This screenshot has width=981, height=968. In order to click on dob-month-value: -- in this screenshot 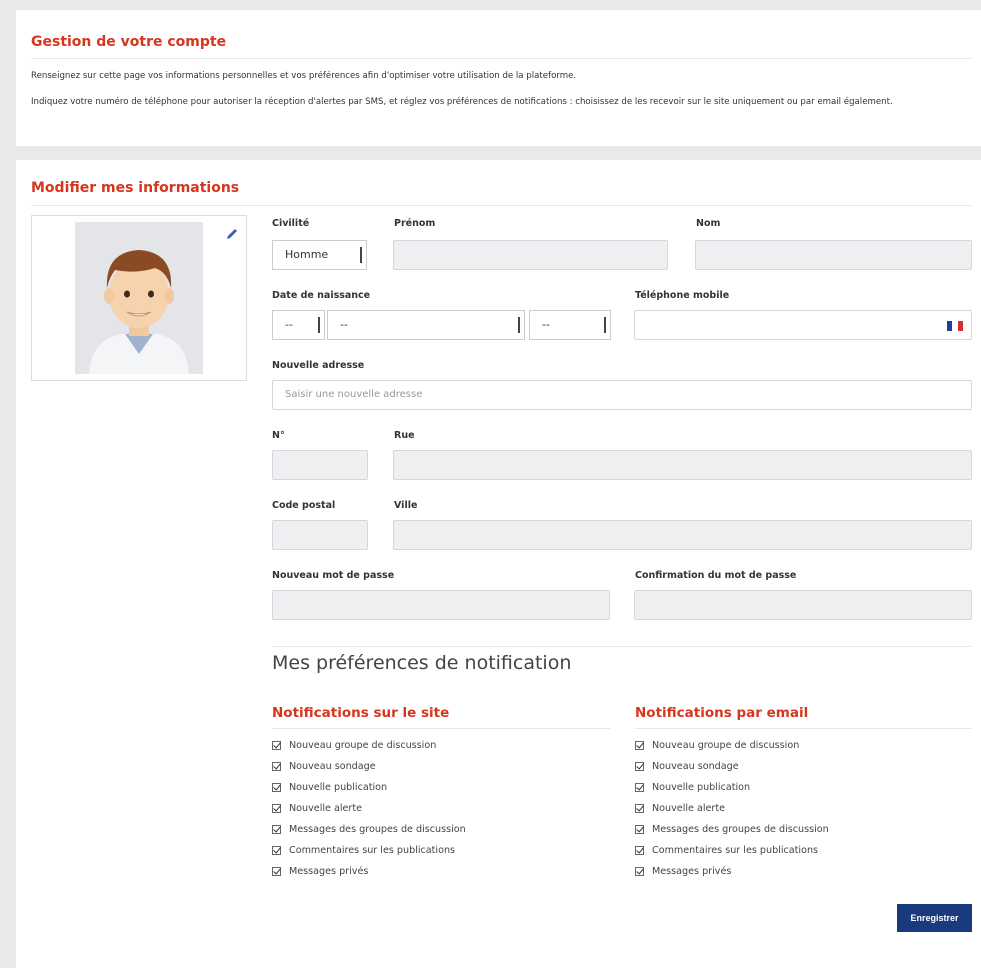, I will do `click(344, 324)`.